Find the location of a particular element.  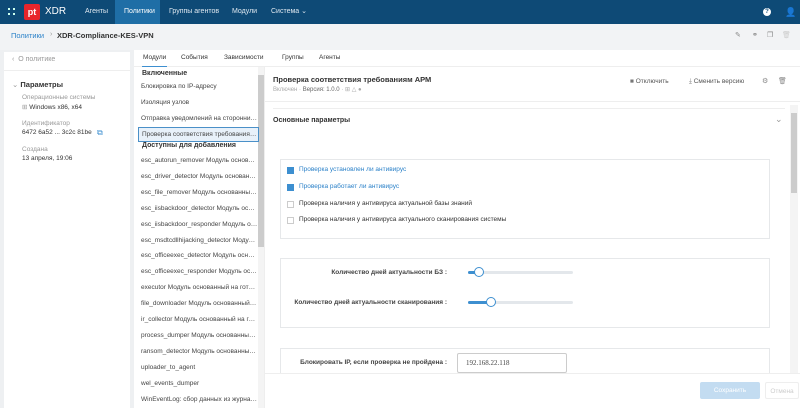

gear-icon: ⚙ is located at coordinates (765, 81).